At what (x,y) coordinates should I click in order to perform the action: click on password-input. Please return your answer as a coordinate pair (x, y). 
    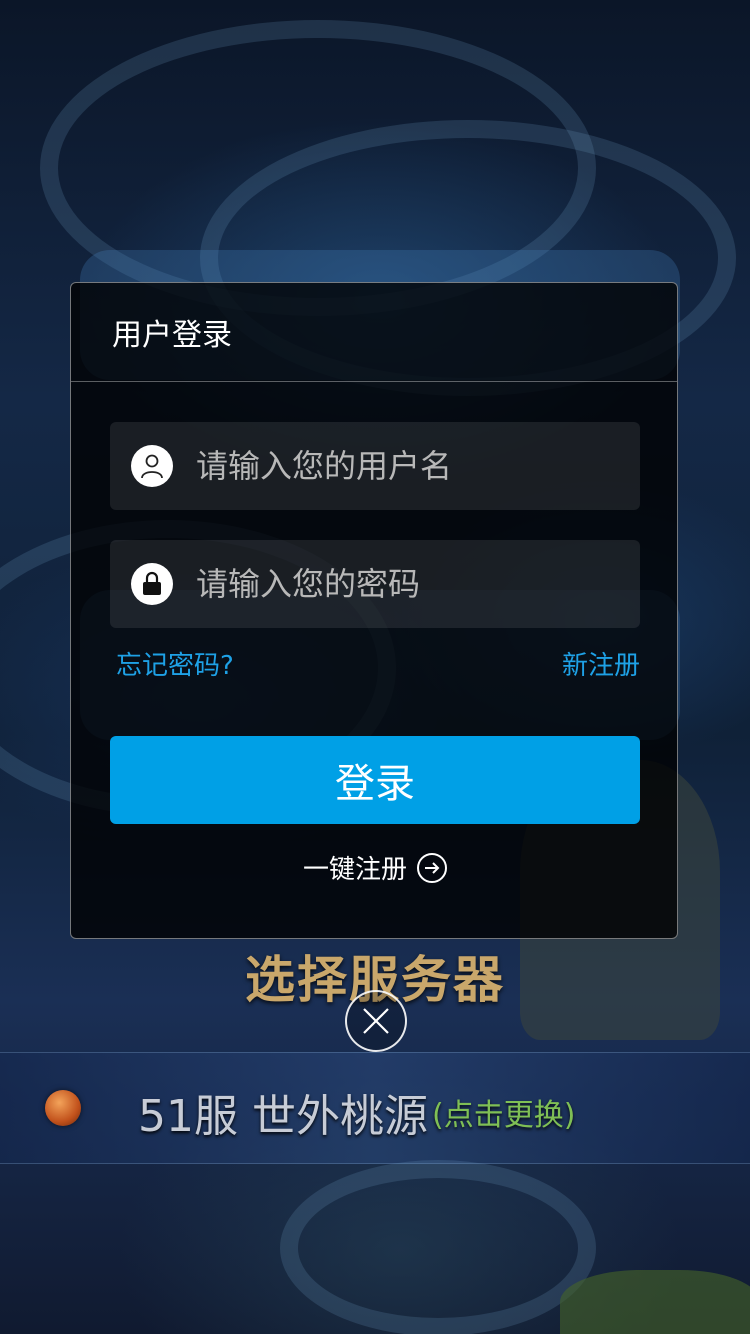
    Looking at the image, I should click on (406, 584).